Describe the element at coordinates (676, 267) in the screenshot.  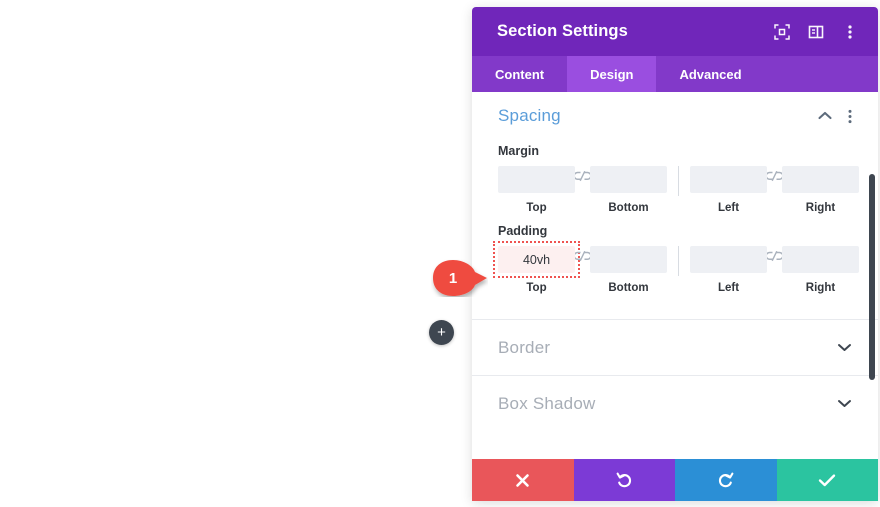
I see `padding-fields: Top Bottom` at that location.